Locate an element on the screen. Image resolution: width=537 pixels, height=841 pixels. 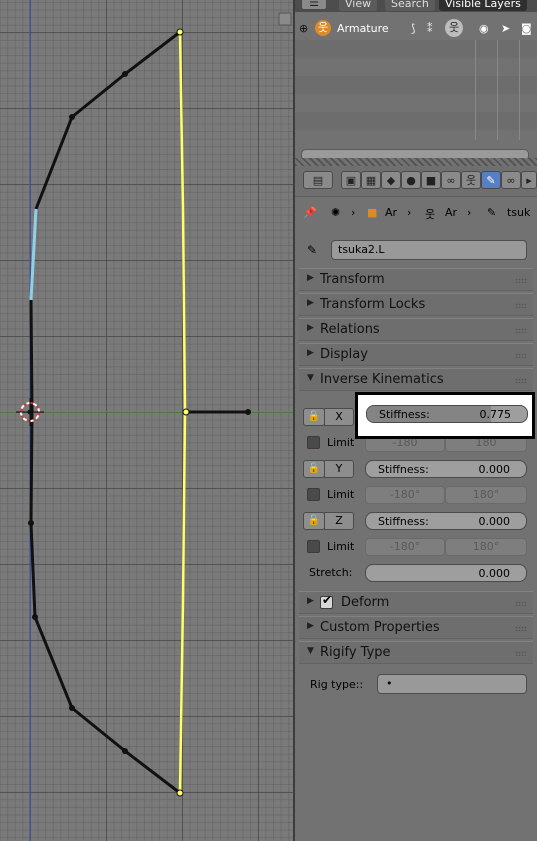
bone-constraints-icon: ∞ is located at coordinates (511, 180).